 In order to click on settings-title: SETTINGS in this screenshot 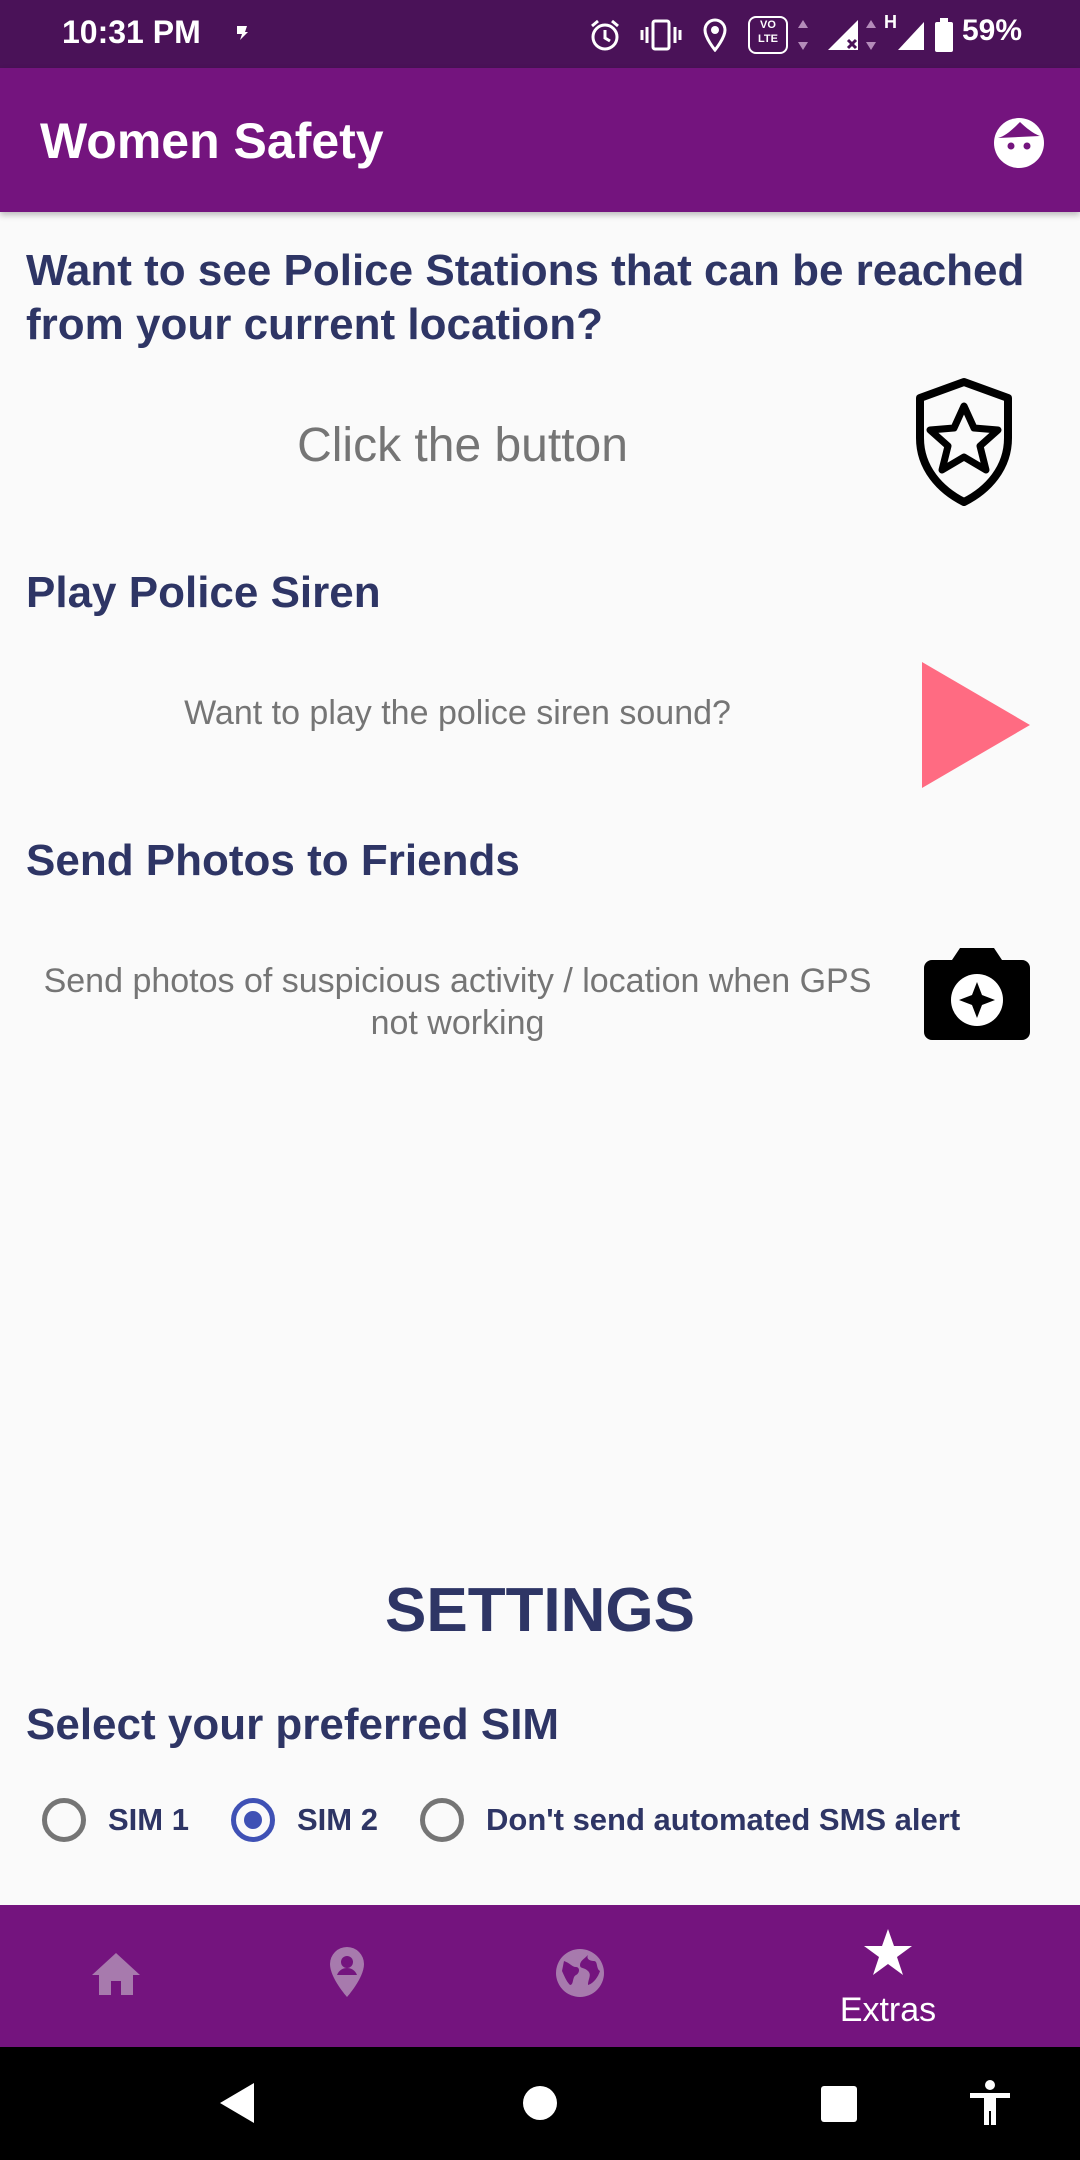, I will do `click(540, 1610)`.